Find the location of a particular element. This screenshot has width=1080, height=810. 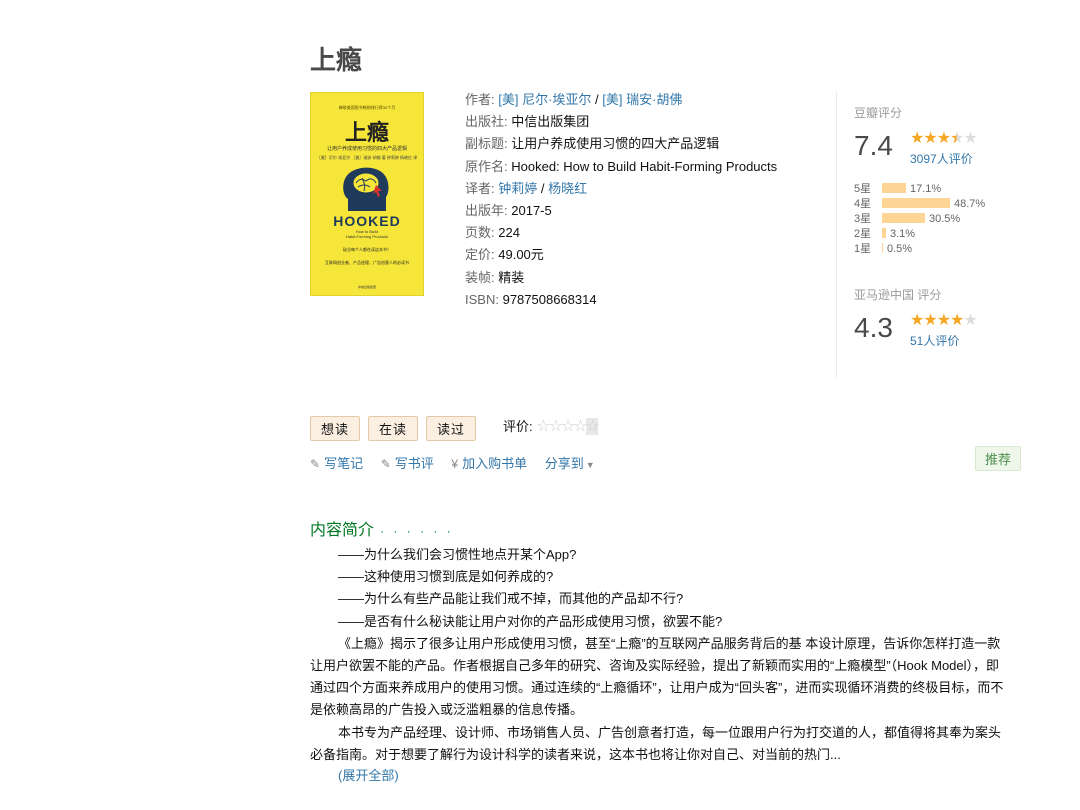

add-cart-action: ¥ 加入购书单 is located at coordinates (489, 463).